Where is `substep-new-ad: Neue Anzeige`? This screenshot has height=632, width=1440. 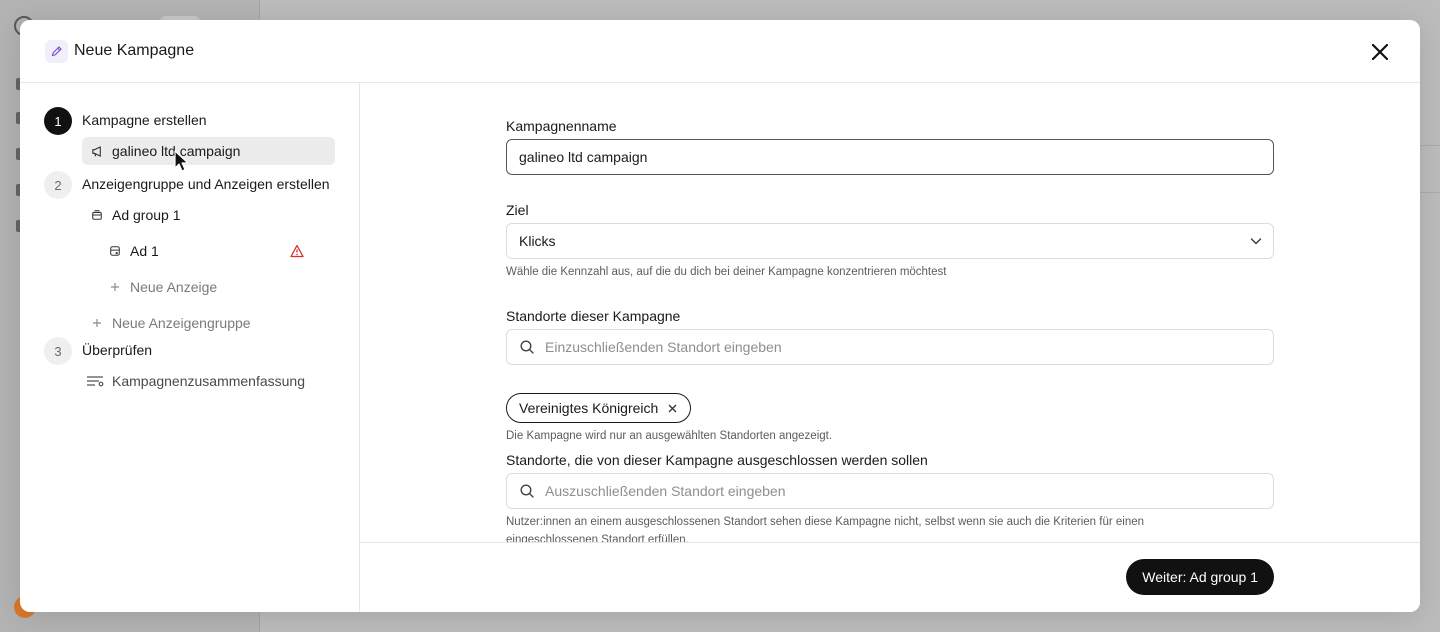 substep-new-ad: Neue Anzeige is located at coordinates (162, 287).